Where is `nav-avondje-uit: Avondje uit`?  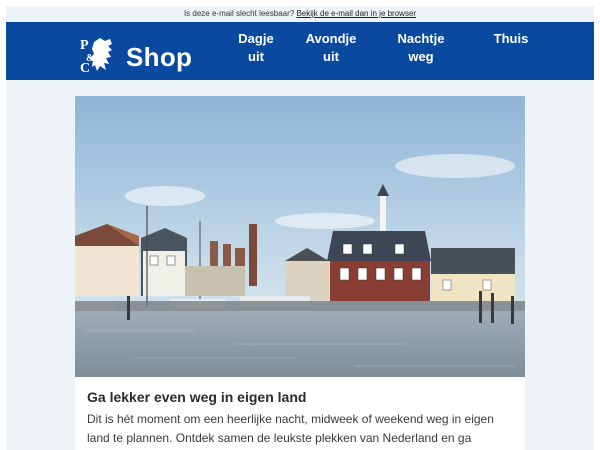
nav-avondje-uit: Avondje uit is located at coordinates (331, 48).